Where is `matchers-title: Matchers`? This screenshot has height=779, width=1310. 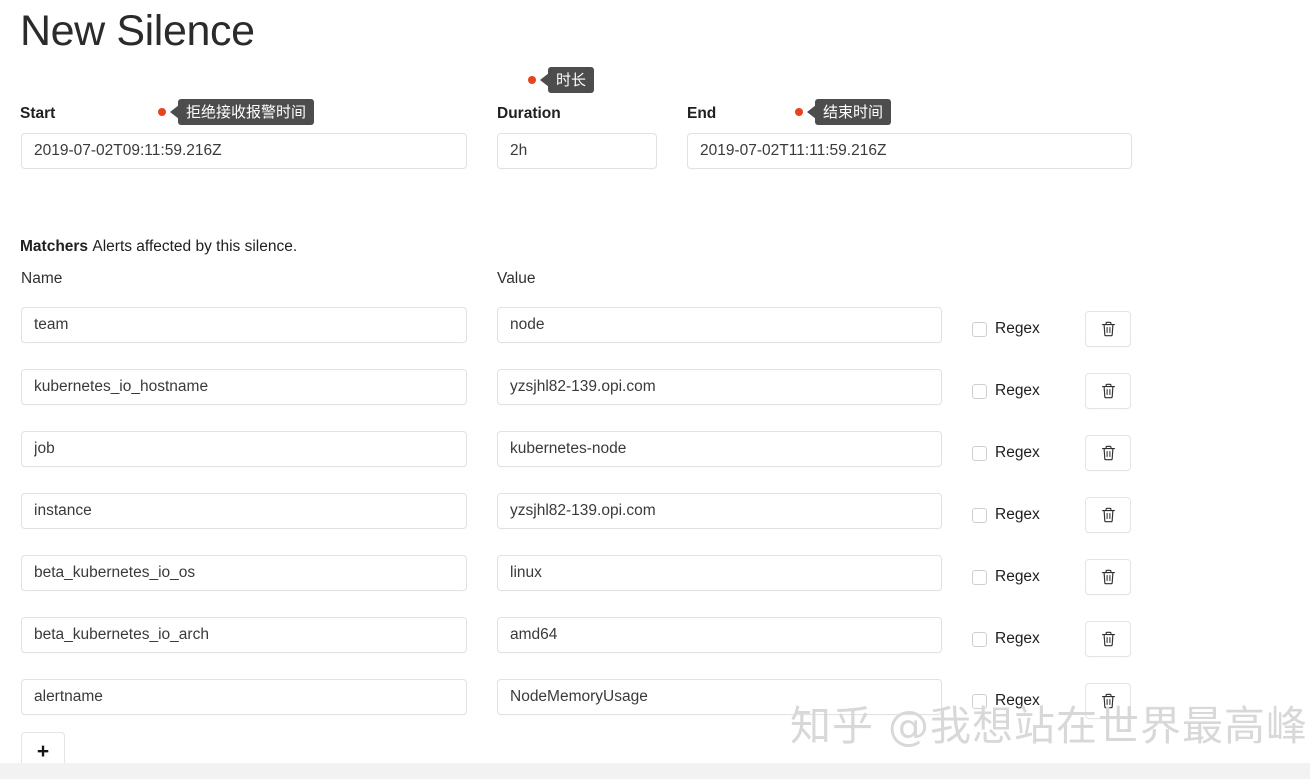
matchers-title: Matchers is located at coordinates (54, 246).